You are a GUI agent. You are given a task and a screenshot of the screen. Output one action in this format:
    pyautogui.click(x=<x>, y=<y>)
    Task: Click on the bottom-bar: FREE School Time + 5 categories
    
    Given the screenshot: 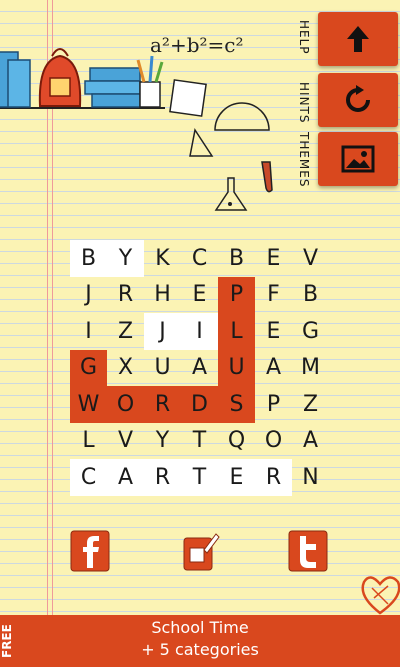 What is the action you would take?
    pyautogui.click(x=200, y=641)
    